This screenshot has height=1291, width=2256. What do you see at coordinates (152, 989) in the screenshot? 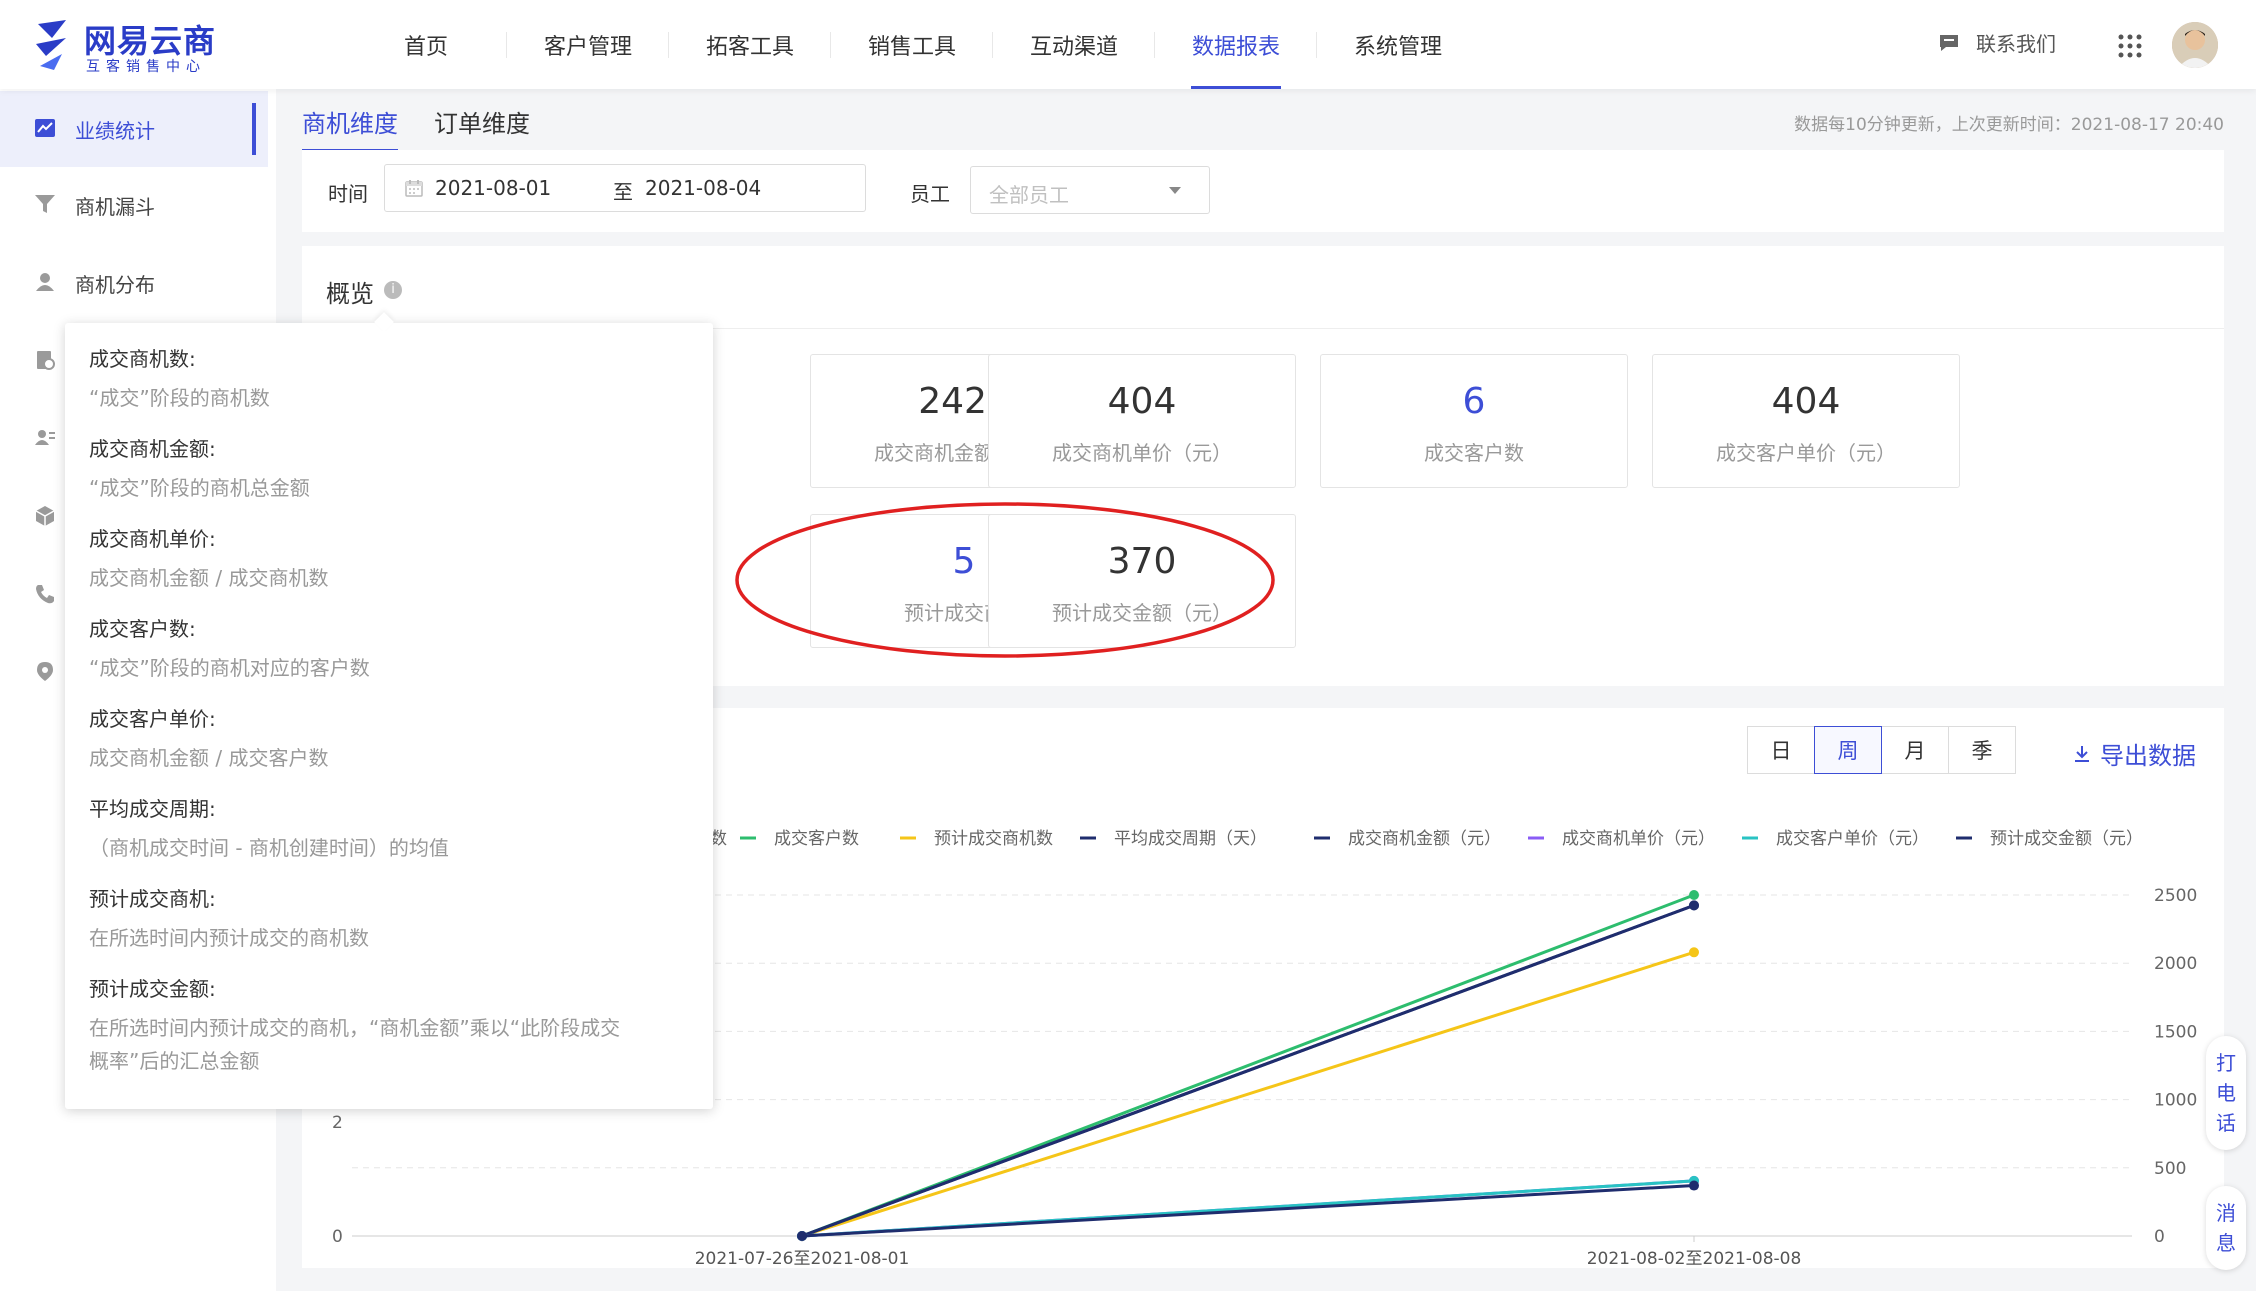
I see `definition-term: 预计成交金额:` at bounding box center [152, 989].